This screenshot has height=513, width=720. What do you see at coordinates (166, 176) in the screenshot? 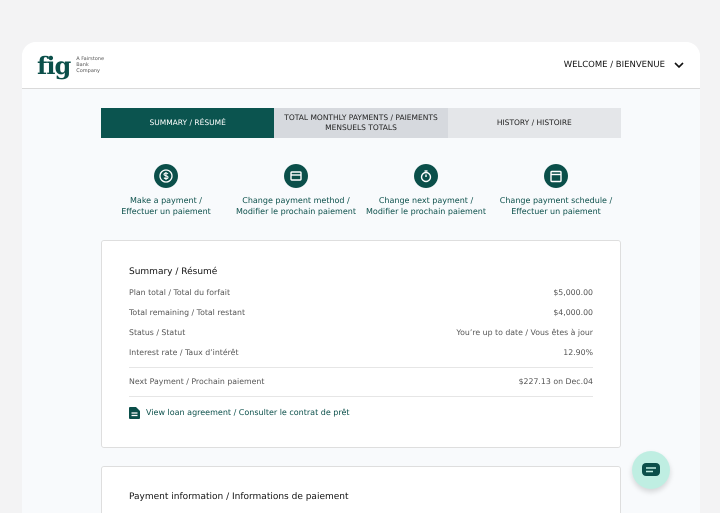
I see `dollar-icon` at bounding box center [166, 176].